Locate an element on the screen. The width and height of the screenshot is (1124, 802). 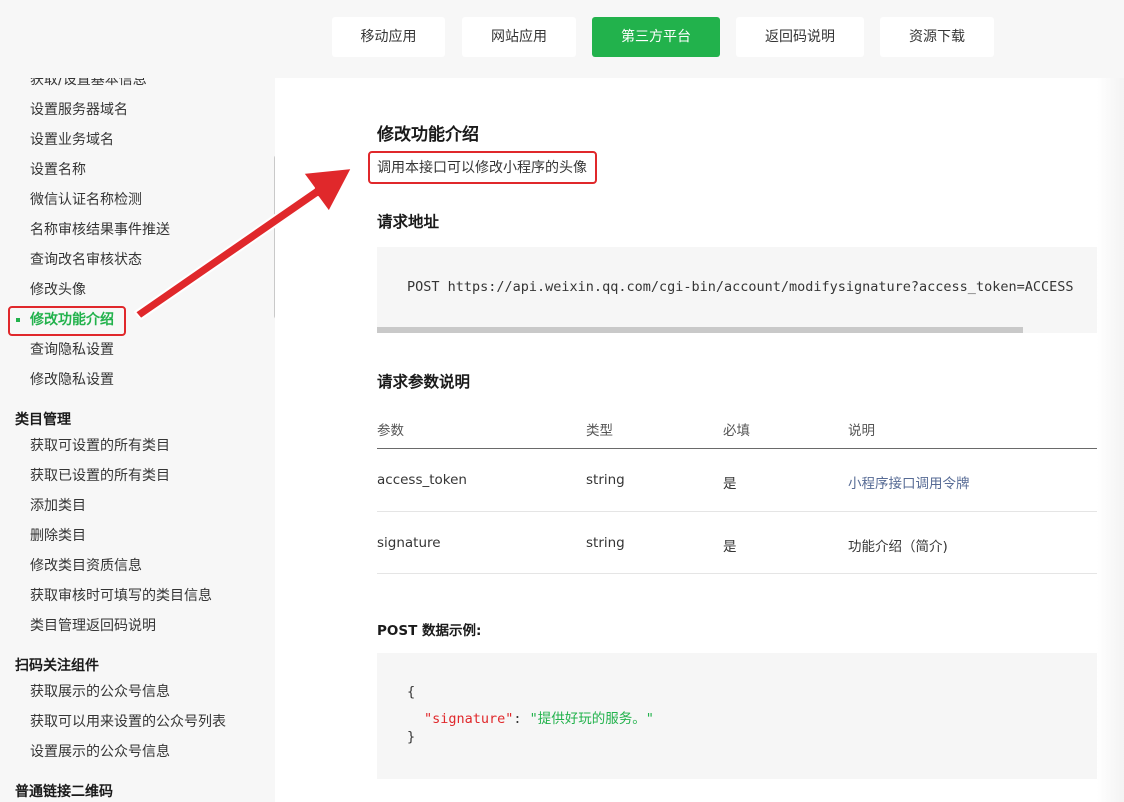
tab-website-app: 网站应用 is located at coordinates (519, 37).